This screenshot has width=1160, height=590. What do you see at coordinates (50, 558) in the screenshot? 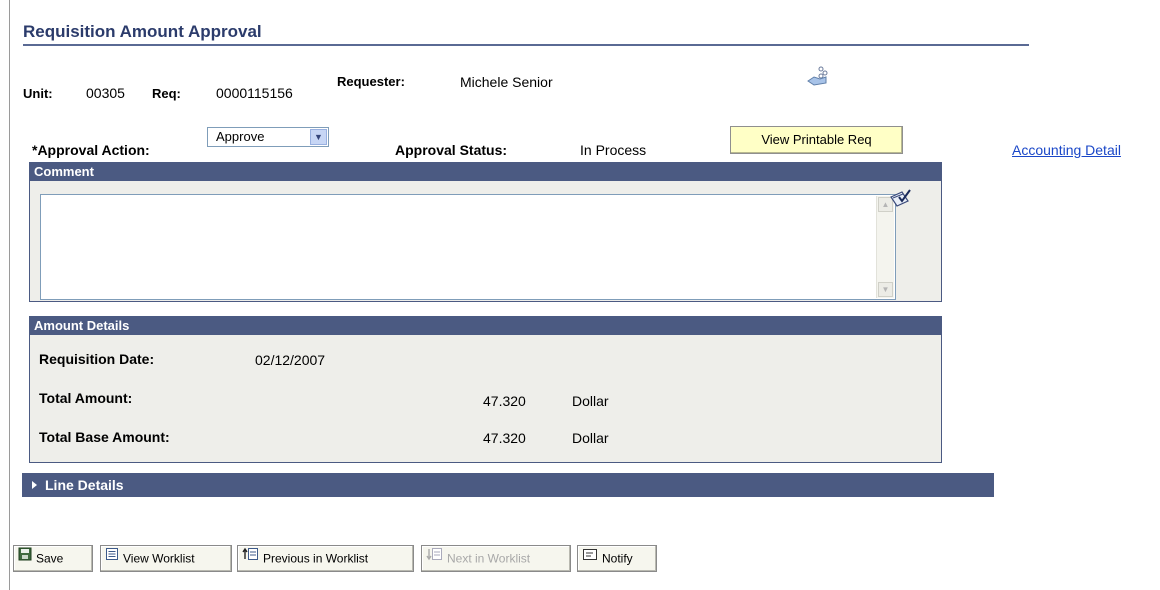
I see `save-label: Save` at bounding box center [50, 558].